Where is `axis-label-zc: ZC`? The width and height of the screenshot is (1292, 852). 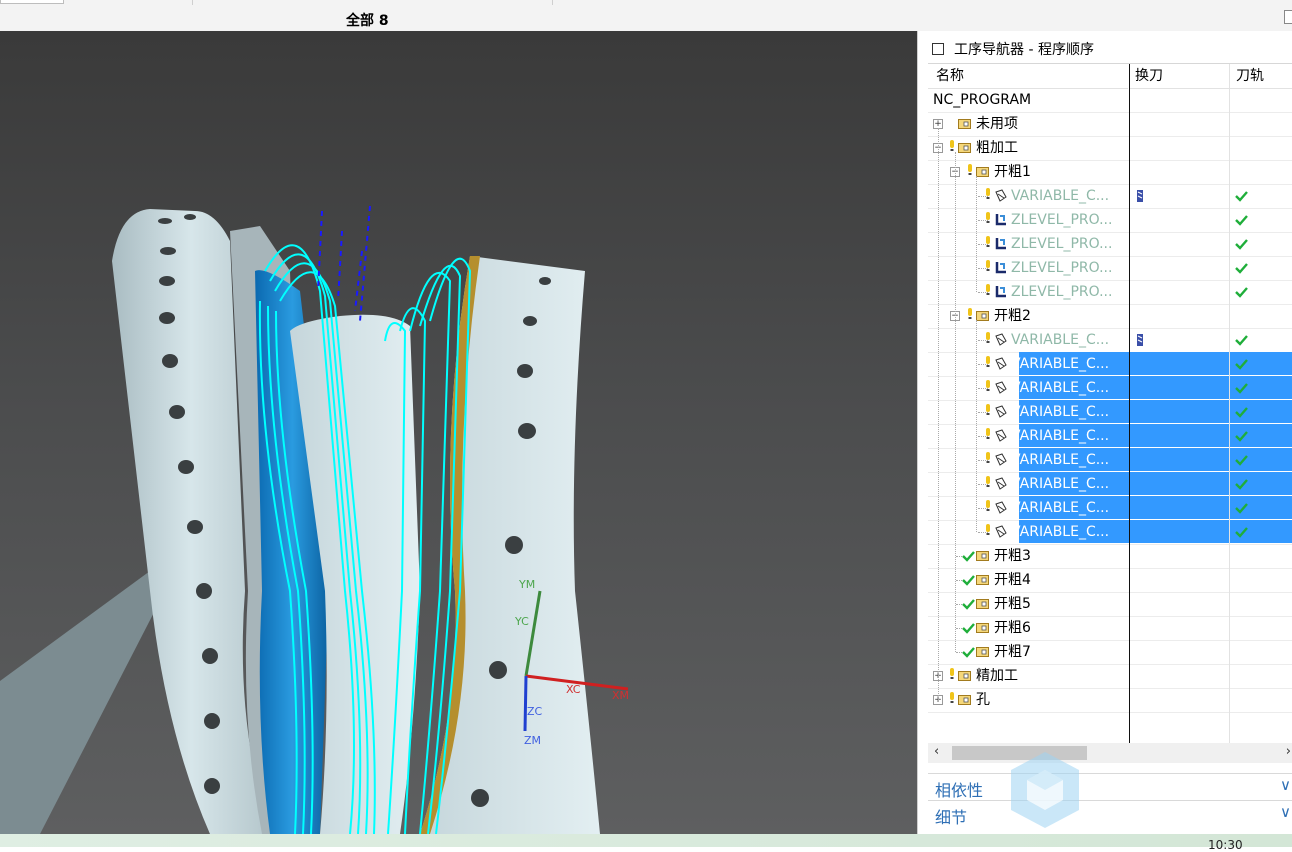 axis-label-zc: ZC is located at coordinates (535, 711).